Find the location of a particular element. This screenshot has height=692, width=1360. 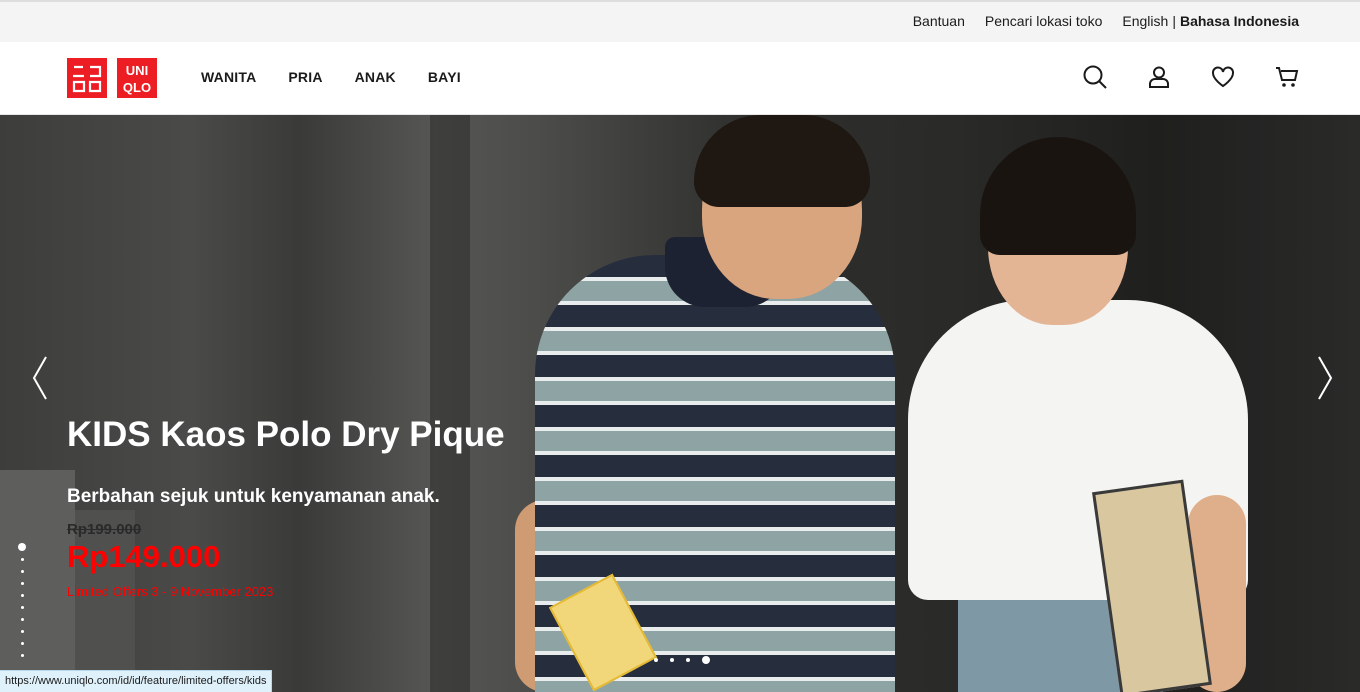

background-concrete-step is located at coordinates (37, 581).